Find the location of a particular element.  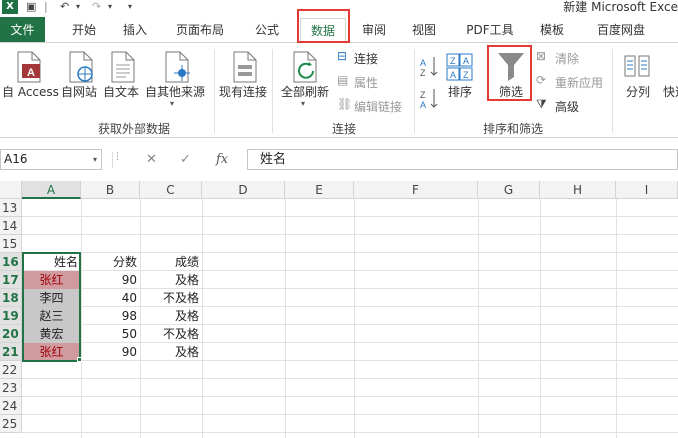

row-header-17: 17 is located at coordinates (11, 280).